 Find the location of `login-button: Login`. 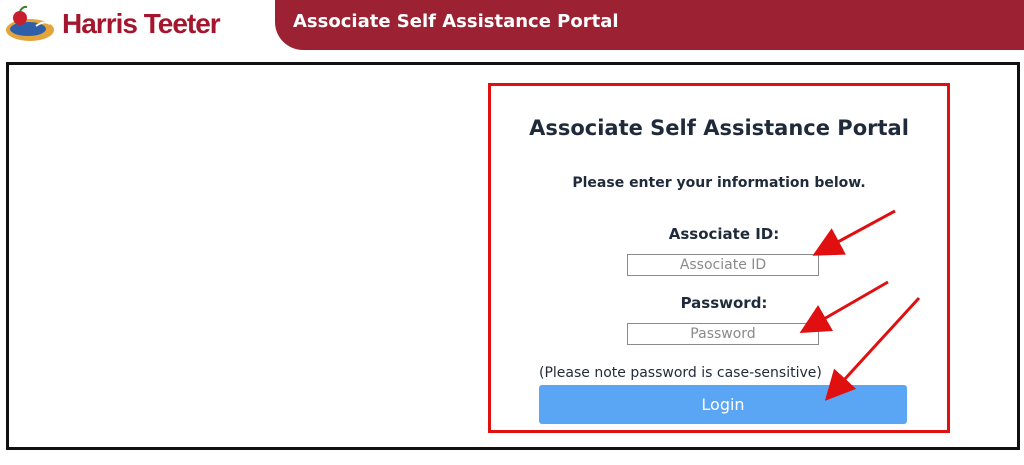

login-button: Login is located at coordinates (723, 404).